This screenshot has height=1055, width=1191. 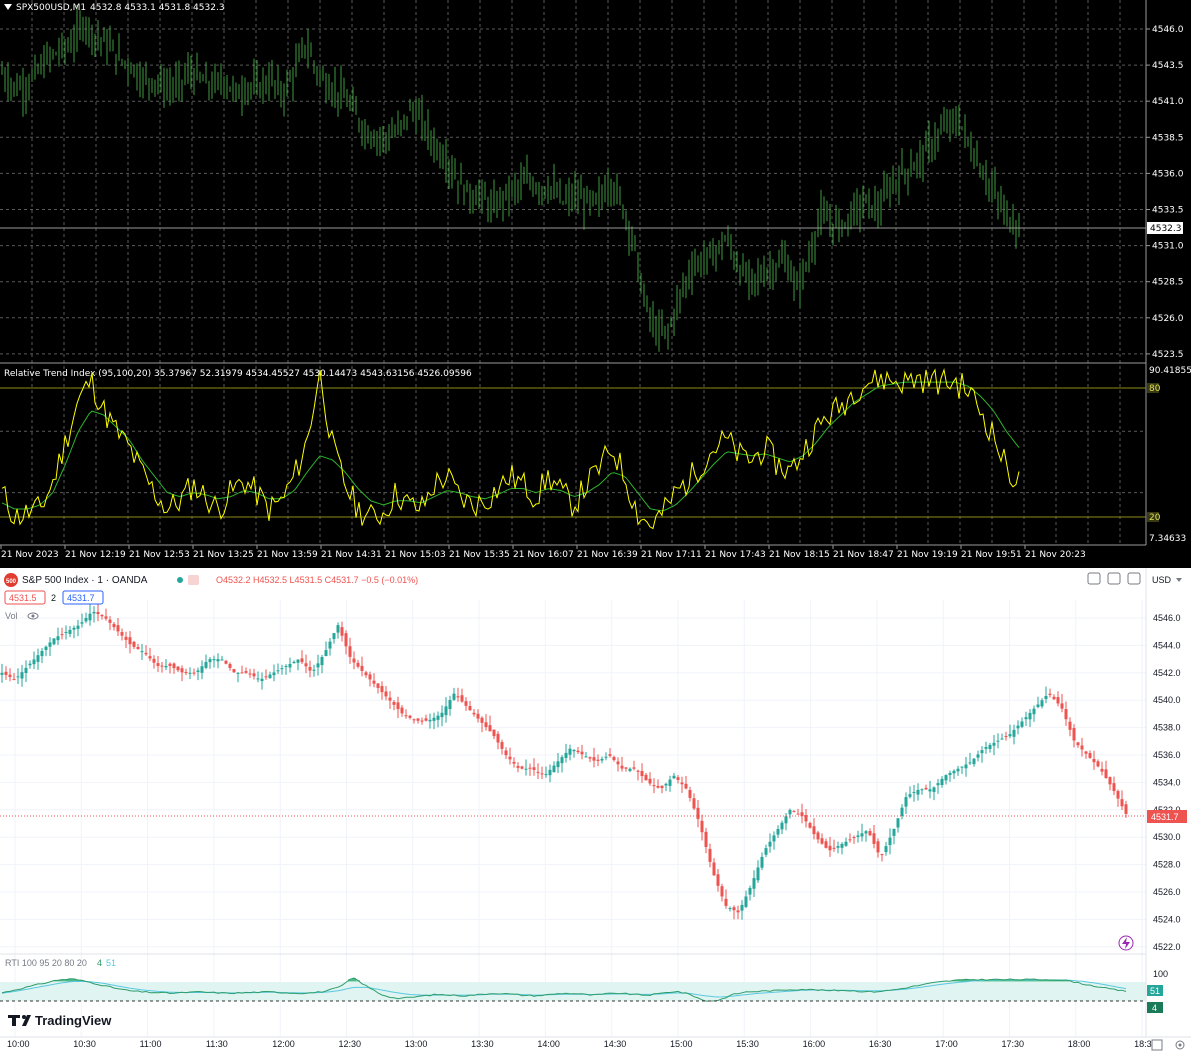 What do you see at coordinates (1162, 580) in the screenshot?
I see `tv-currency: USD` at bounding box center [1162, 580].